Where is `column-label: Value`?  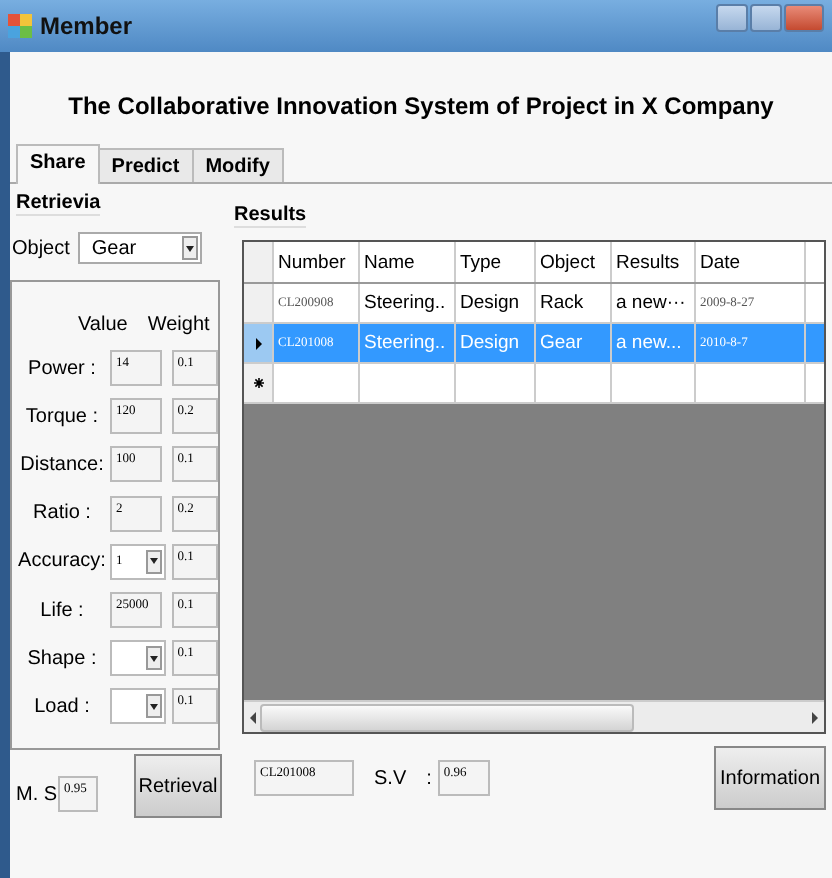 column-label: Value is located at coordinates (103, 325).